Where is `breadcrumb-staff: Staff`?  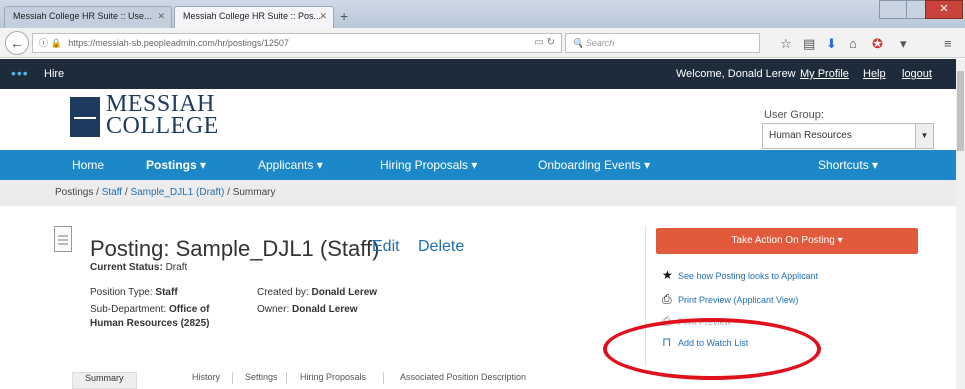 breadcrumb-staff: Staff is located at coordinates (112, 192).